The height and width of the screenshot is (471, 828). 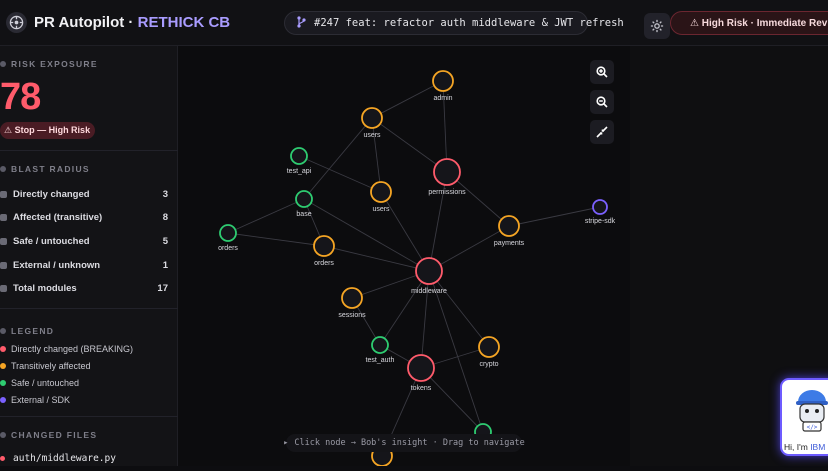 What do you see at coordinates (3, 265) in the screenshot?
I see `globe-icon` at bounding box center [3, 265].